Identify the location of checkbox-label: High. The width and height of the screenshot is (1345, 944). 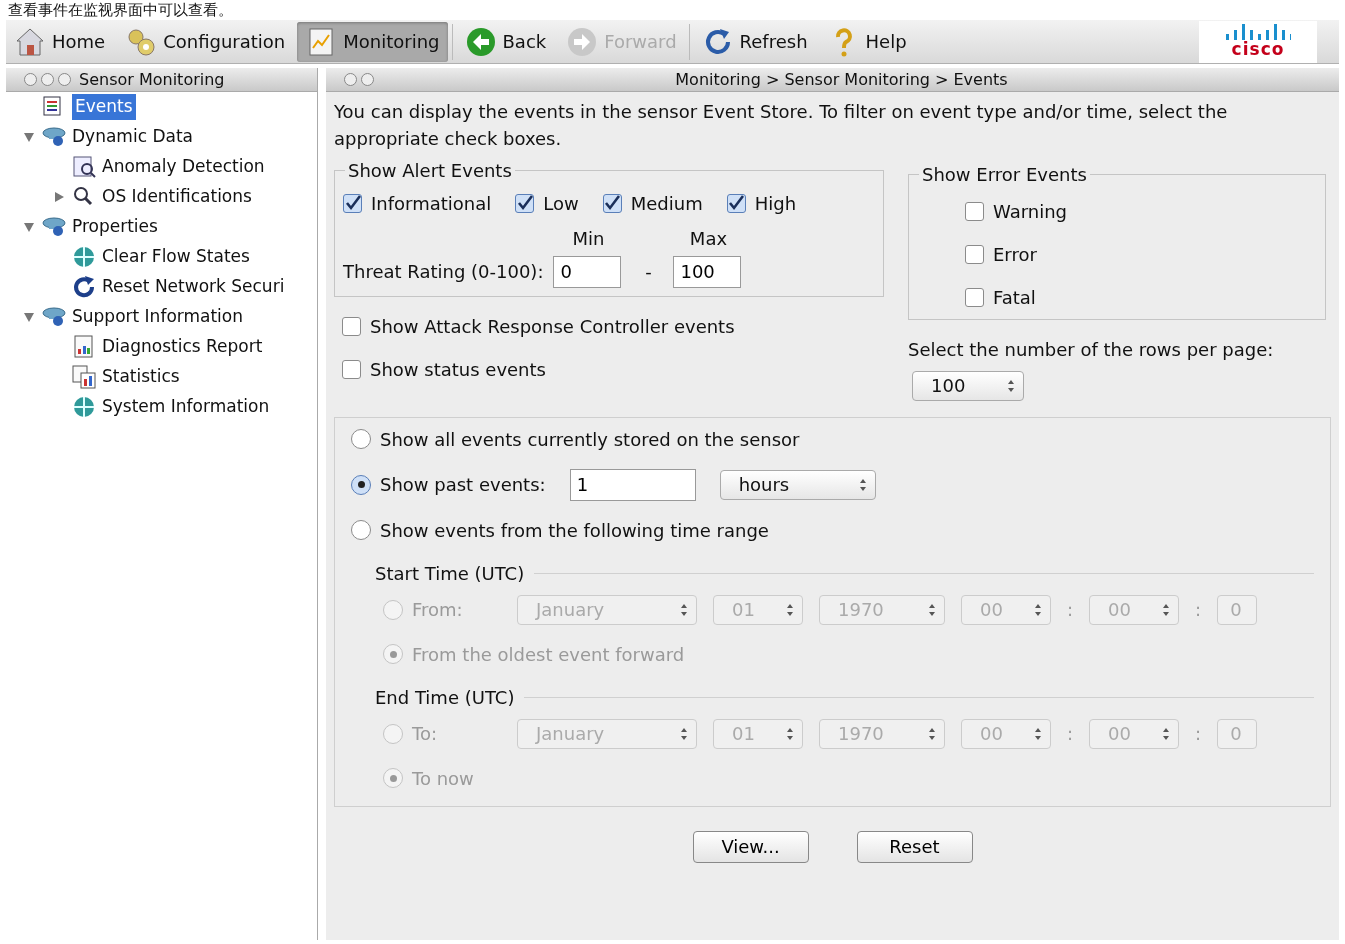
(775, 203).